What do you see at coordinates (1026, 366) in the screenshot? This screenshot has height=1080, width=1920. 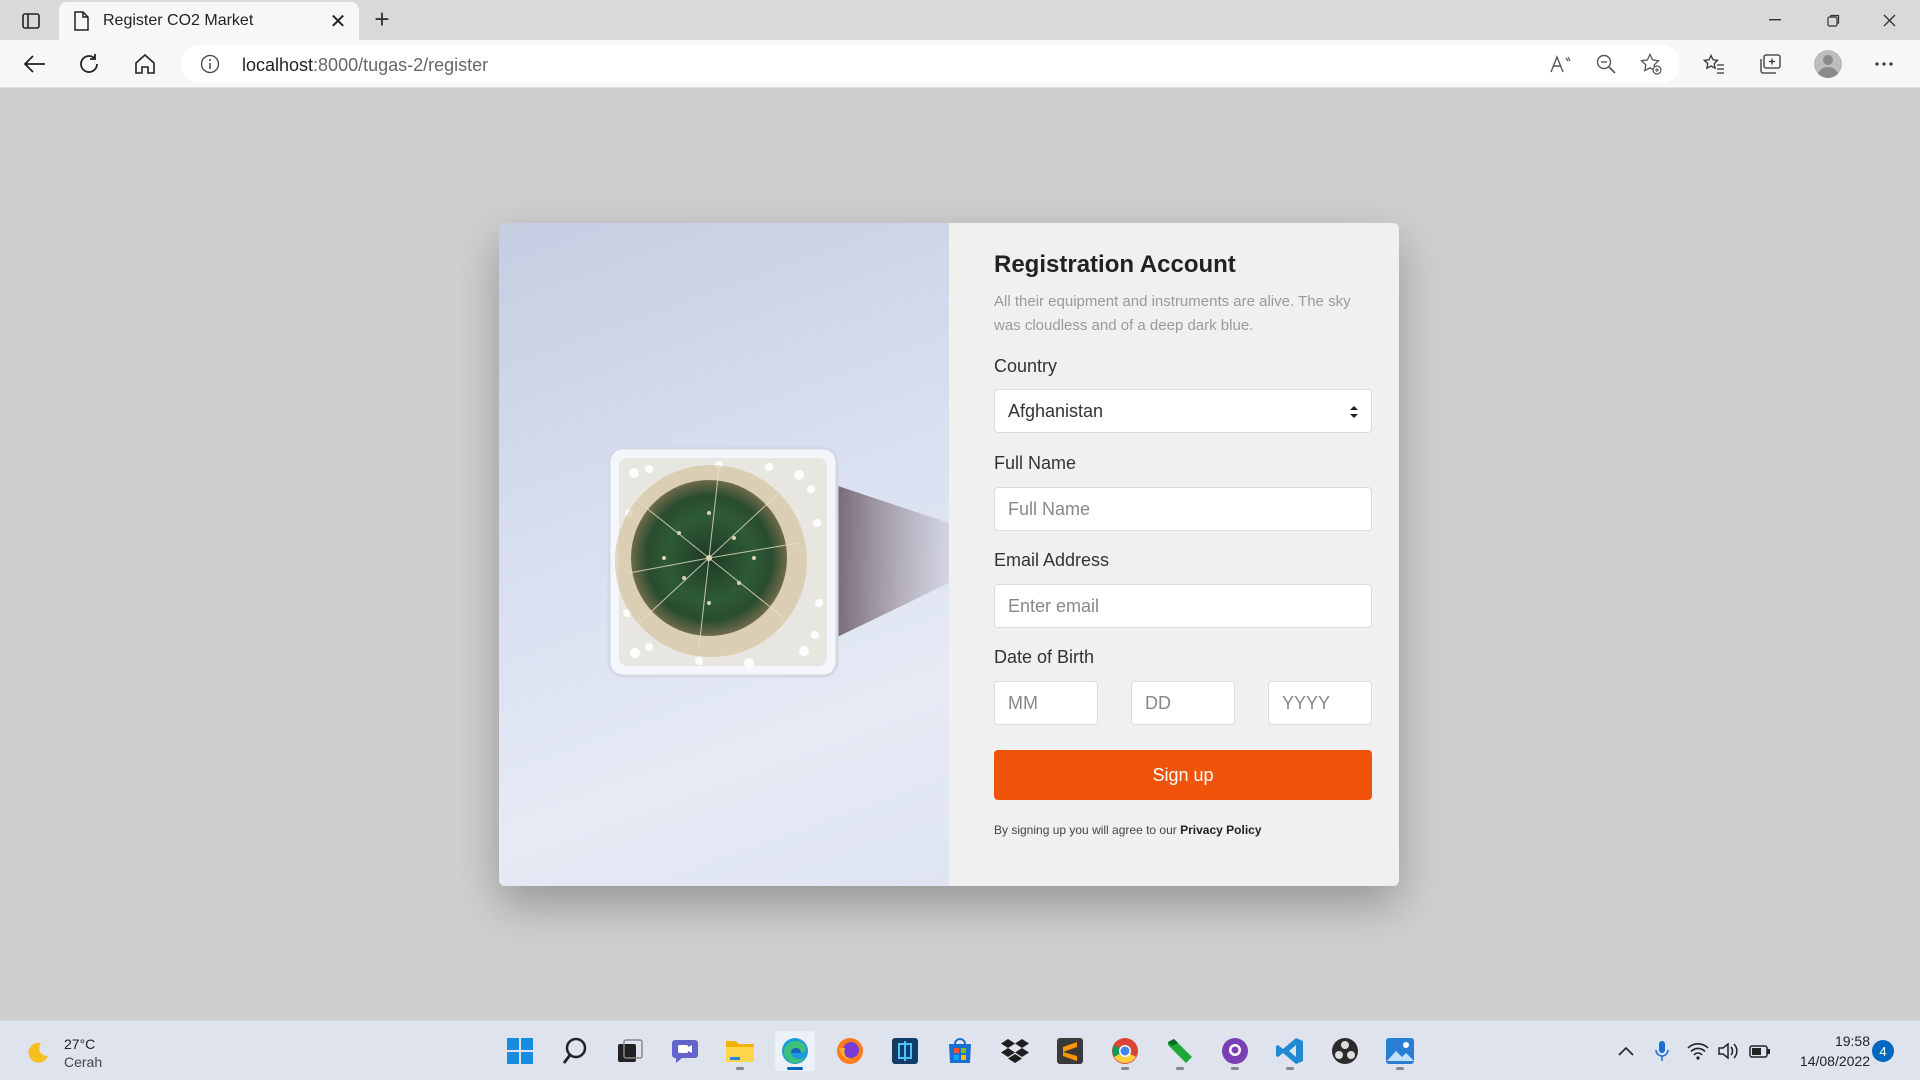 I see `country-label: Country` at bounding box center [1026, 366].